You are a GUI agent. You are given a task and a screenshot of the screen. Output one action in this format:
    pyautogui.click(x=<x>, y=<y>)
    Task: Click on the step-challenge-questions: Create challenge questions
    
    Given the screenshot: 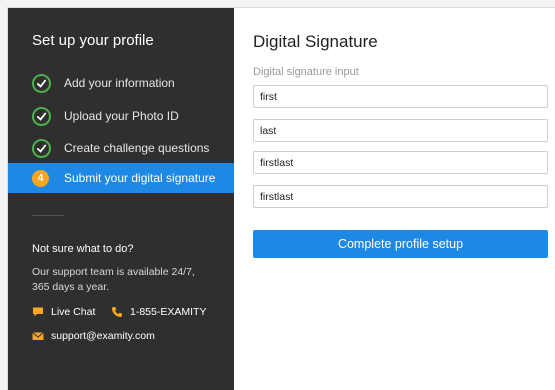 What is the action you would take?
    pyautogui.click(x=121, y=148)
    